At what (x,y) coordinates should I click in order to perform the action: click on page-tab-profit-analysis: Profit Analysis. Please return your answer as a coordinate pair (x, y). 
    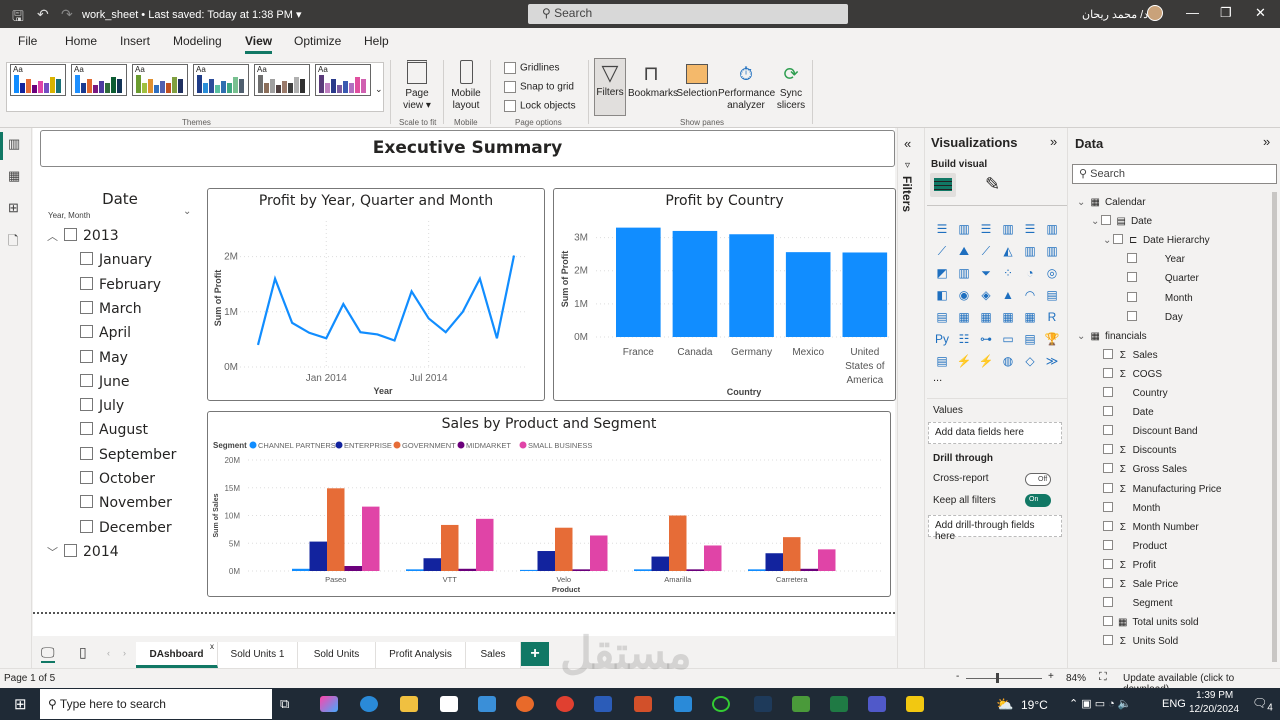
    Looking at the image, I should click on (421, 655).